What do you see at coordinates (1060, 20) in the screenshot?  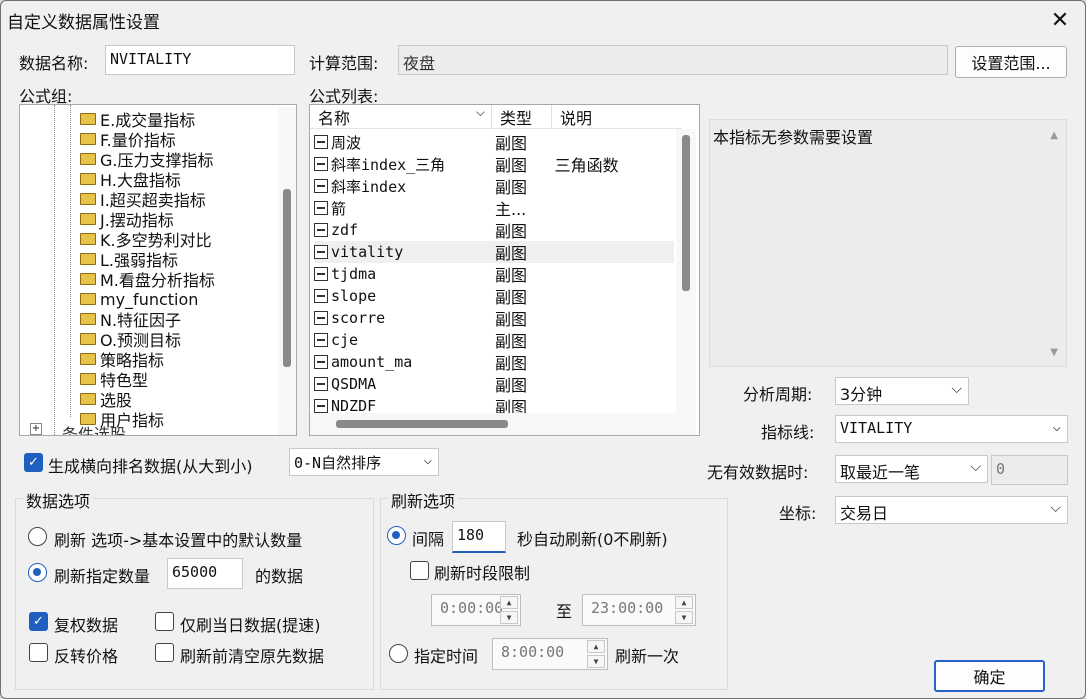 I see `close-icon: ✕` at bounding box center [1060, 20].